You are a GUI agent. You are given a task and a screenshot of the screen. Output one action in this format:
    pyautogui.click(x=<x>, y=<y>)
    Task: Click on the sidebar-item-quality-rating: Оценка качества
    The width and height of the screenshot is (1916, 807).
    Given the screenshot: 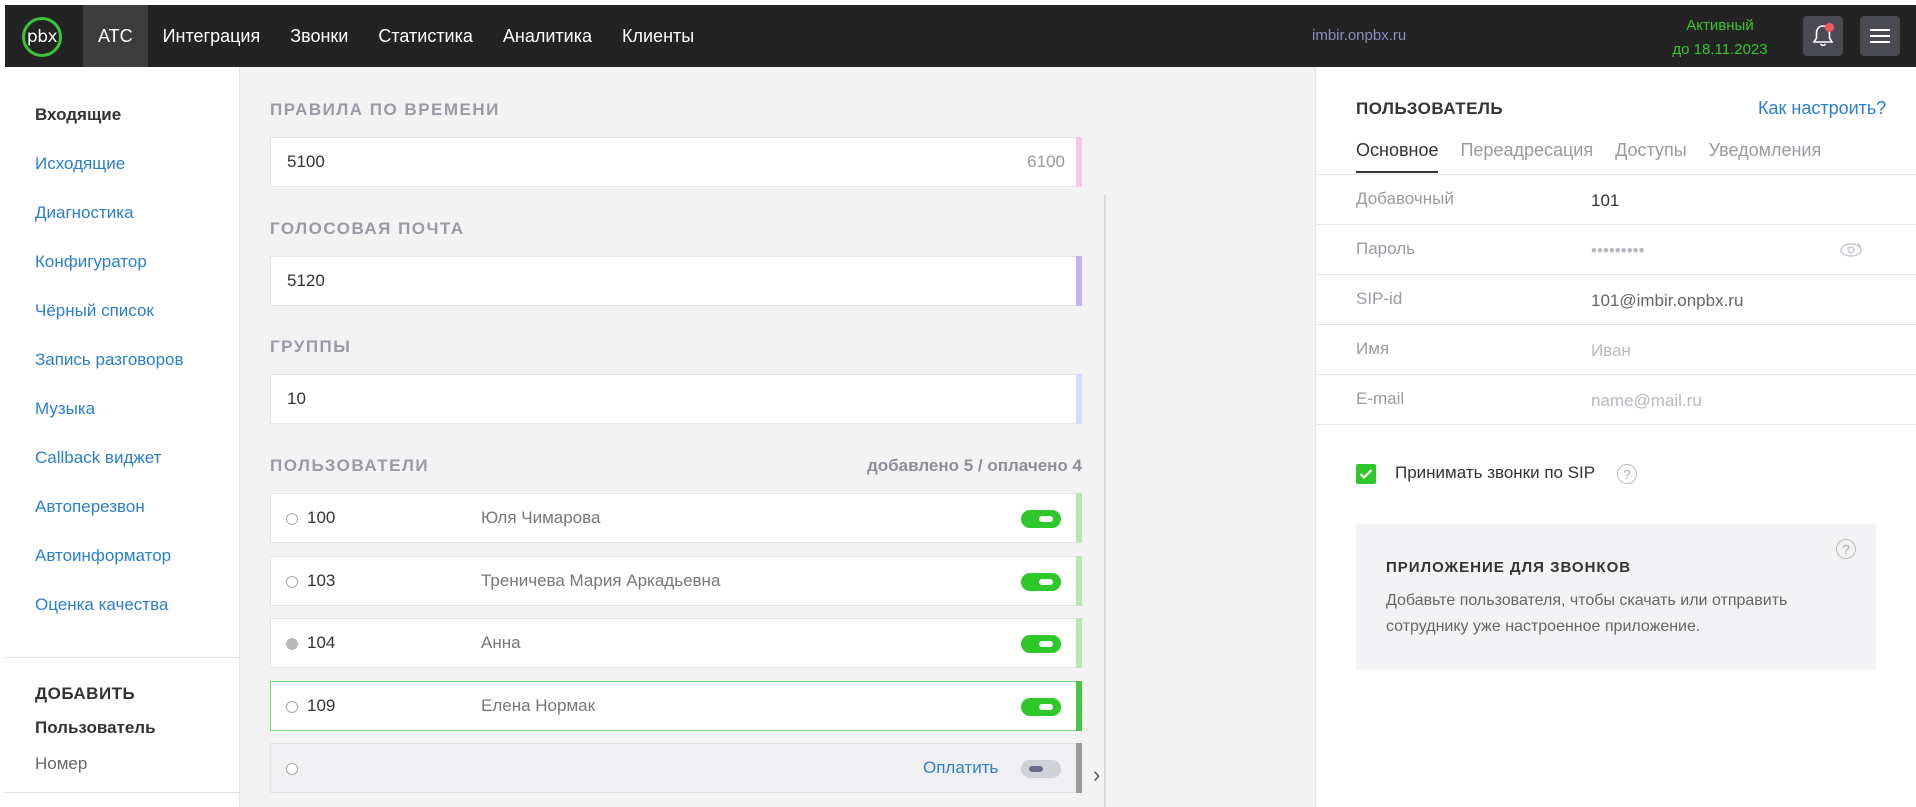 What is the action you would take?
    pyautogui.click(x=109, y=619)
    